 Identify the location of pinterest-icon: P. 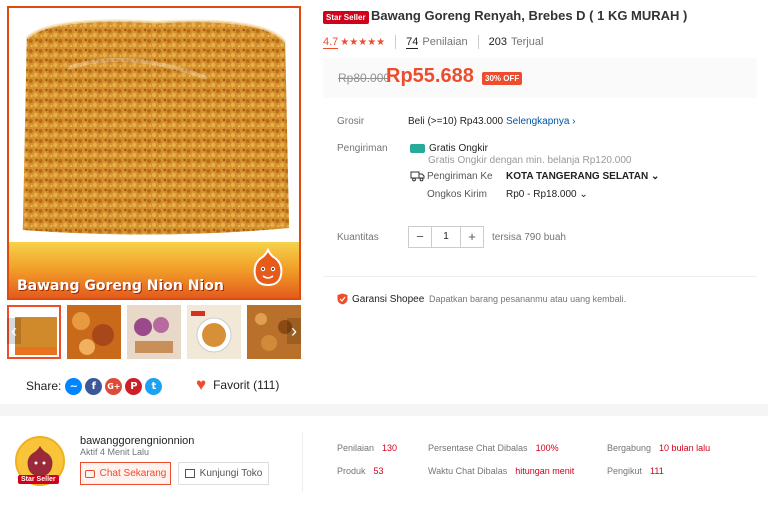
(134, 386).